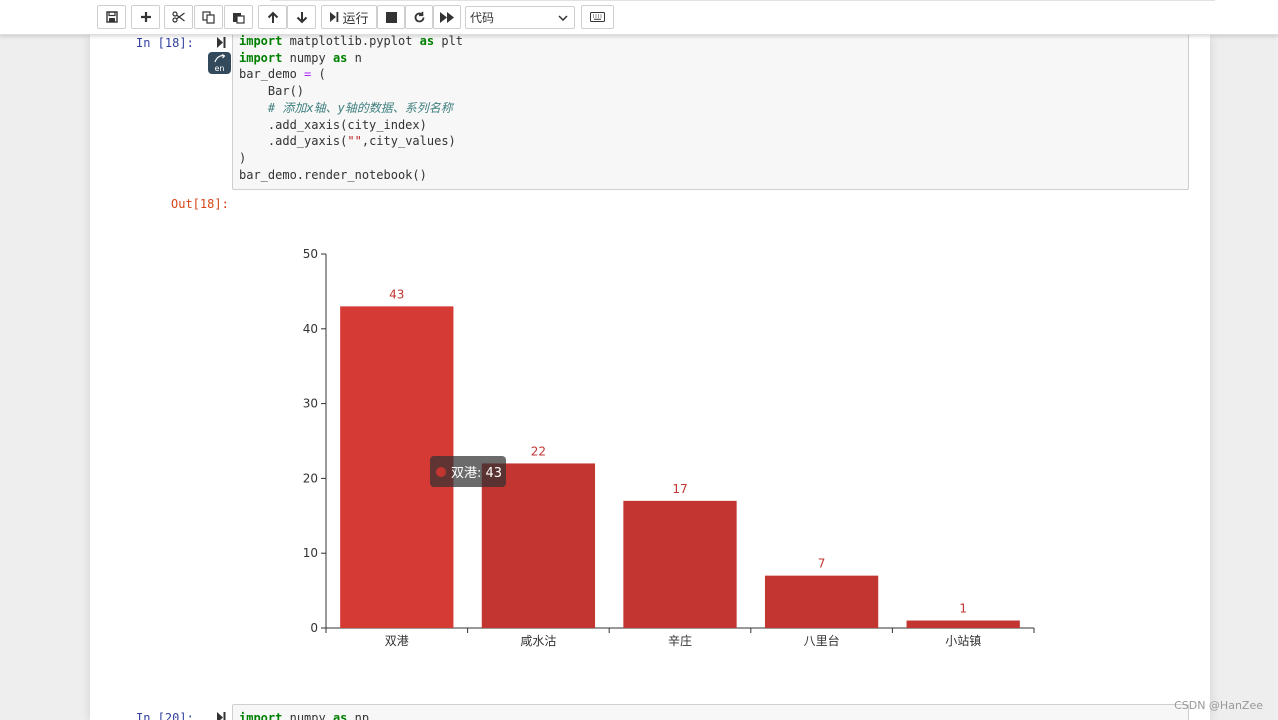  I want to click on insert-cell-button, so click(145, 17).